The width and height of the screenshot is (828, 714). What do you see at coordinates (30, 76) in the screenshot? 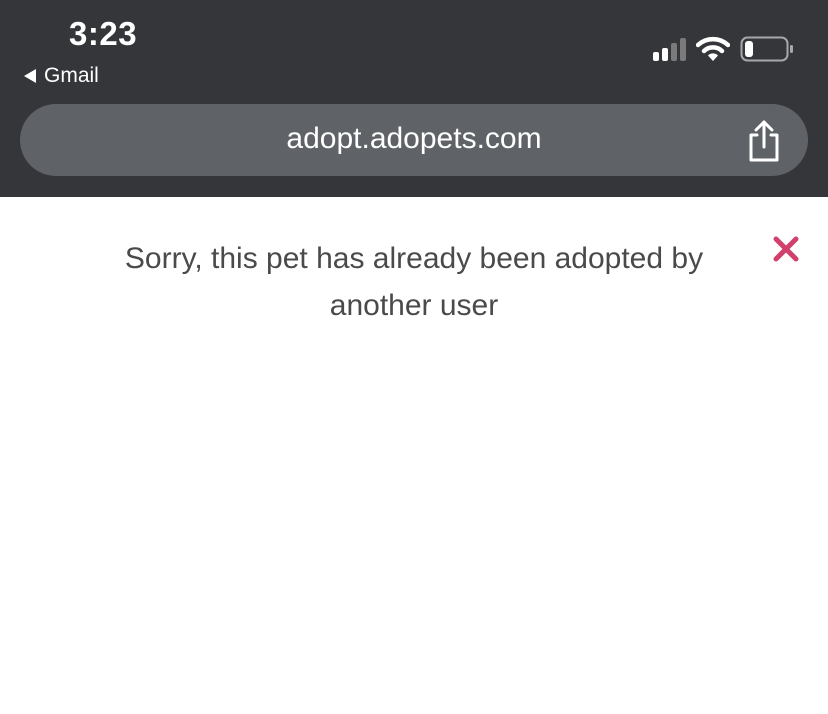
I see `back-arrow-icon` at bounding box center [30, 76].